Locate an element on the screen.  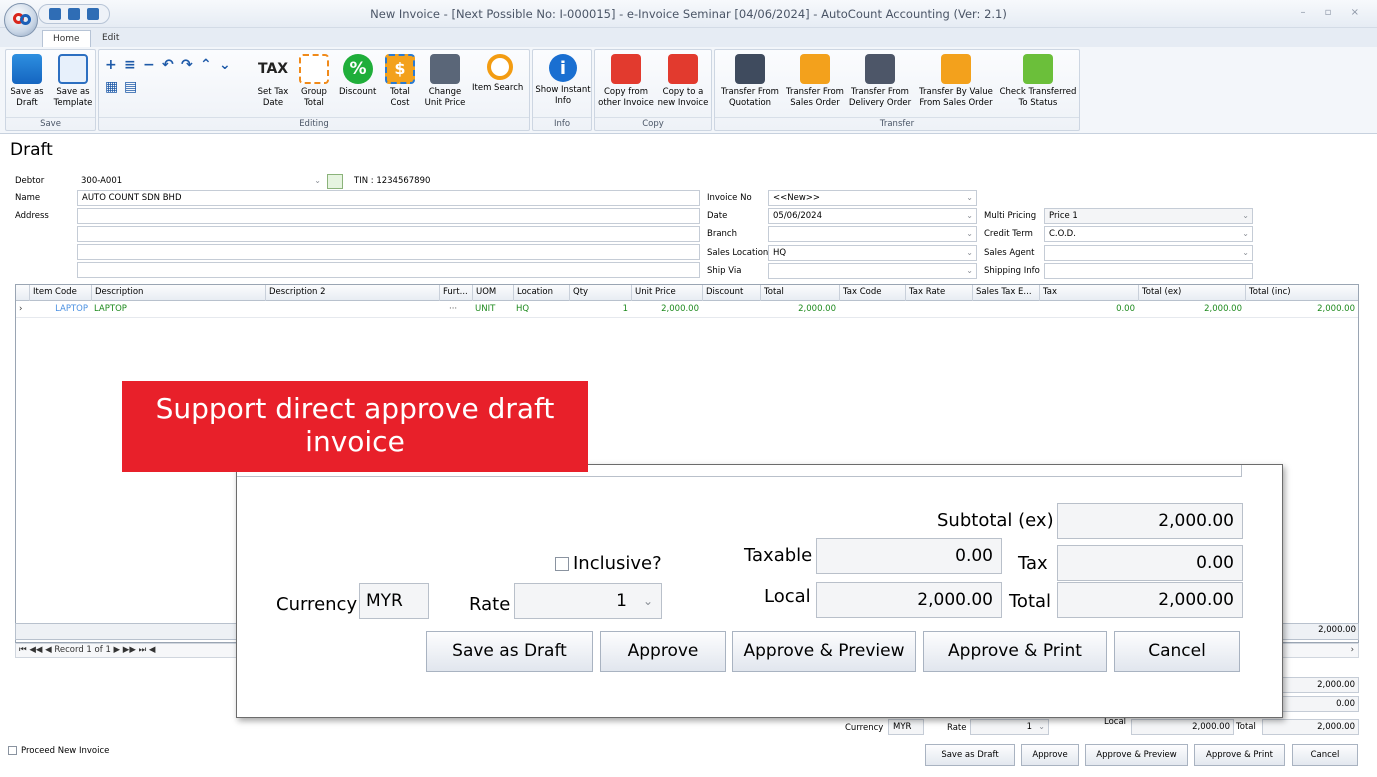
column-header: UOM is located at coordinates (492, 293).